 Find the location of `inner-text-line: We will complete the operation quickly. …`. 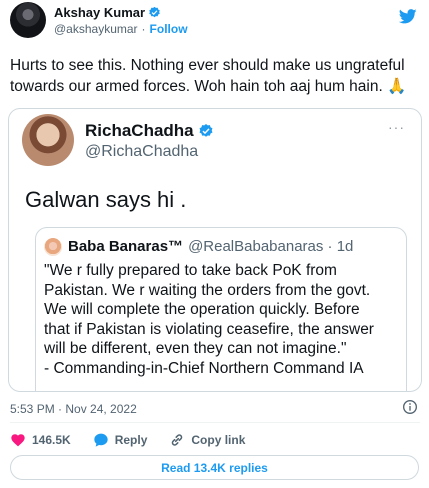

inner-text-line: We will complete the operation quickly. … is located at coordinates (202, 309).